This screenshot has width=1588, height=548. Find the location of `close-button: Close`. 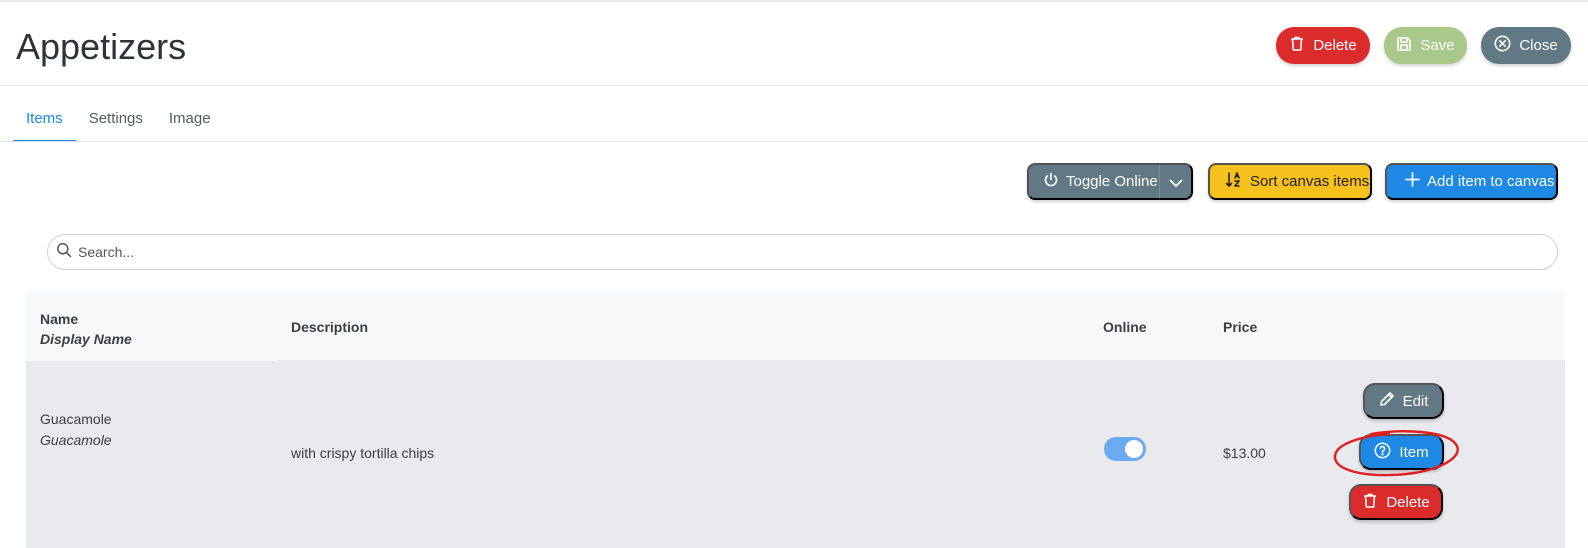

close-button: Close is located at coordinates (1526, 45).